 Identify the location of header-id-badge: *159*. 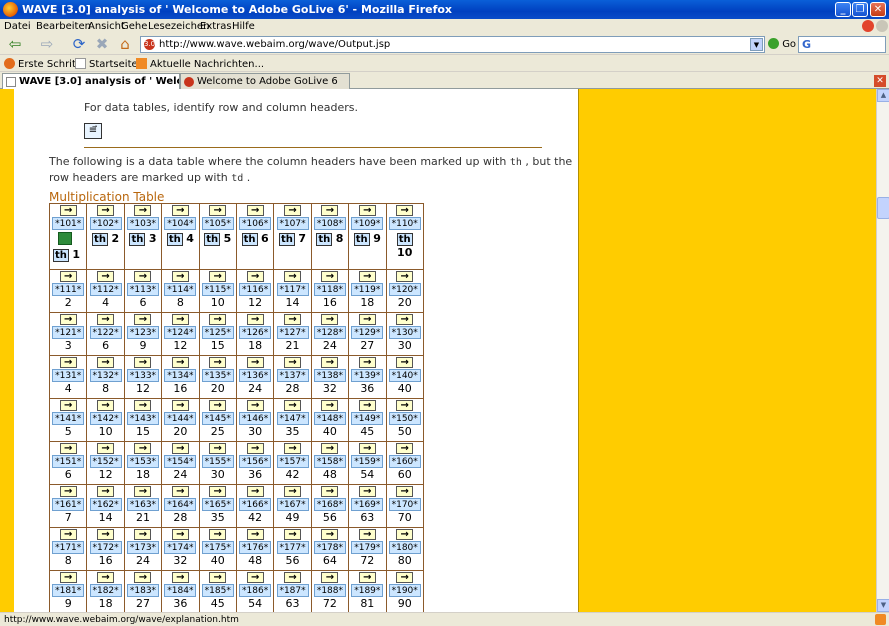
(367, 461).